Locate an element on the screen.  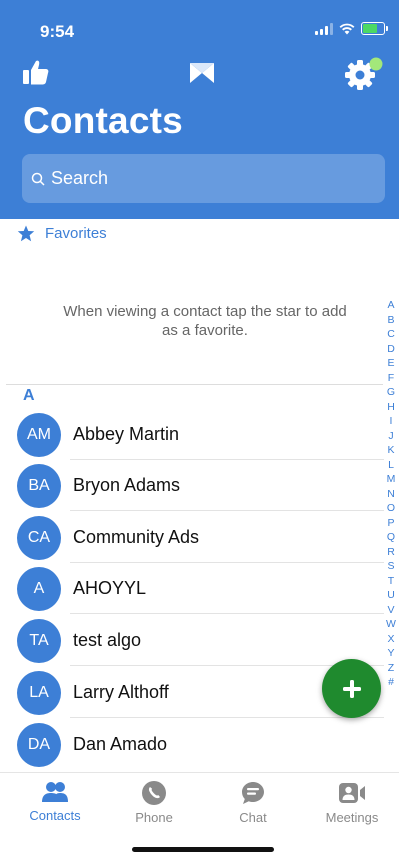
contact-row: BA Bryon Adams is located at coordinates (192, 485).